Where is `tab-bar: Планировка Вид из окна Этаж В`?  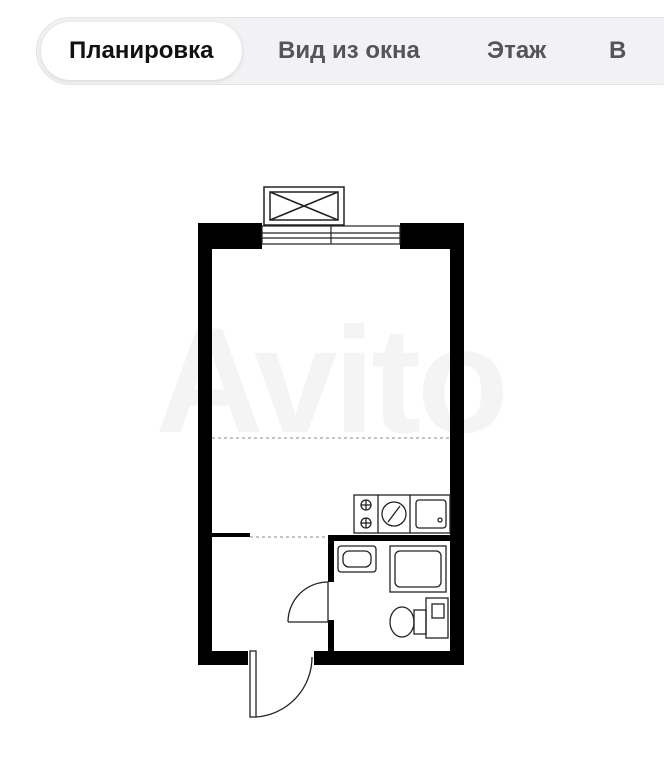
tab-bar: Планировка Вид из окна Этаж В is located at coordinates (350, 51).